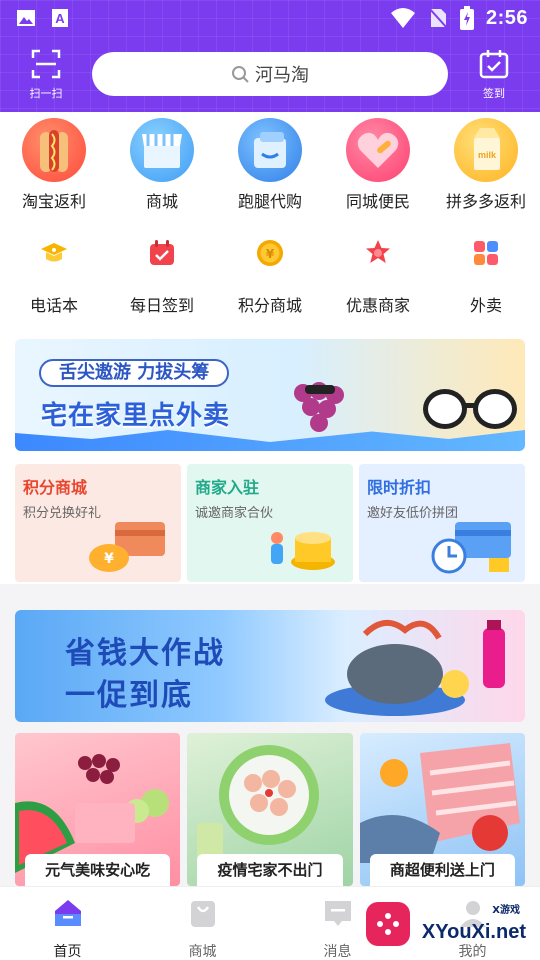 The width and height of the screenshot is (540, 960). What do you see at coordinates (240, 74) in the screenshot?
I see `search-icon` at bounding box center [240, 74].